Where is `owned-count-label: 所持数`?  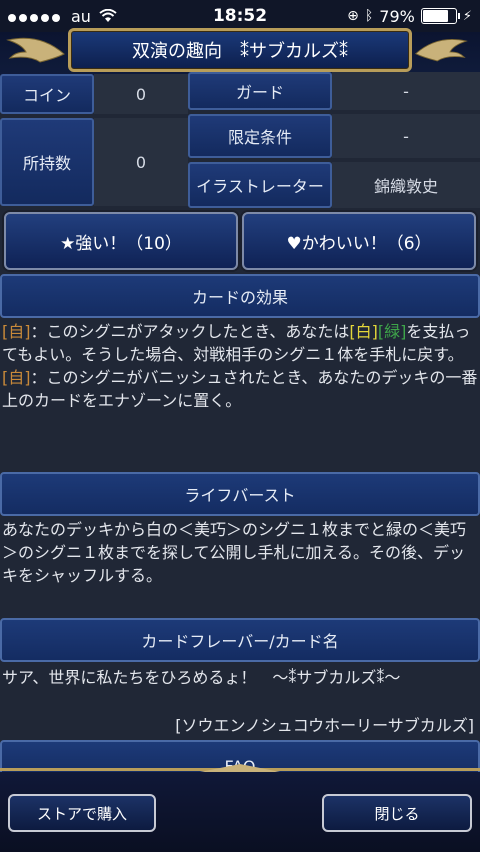
owned-count-label: 所持数 is located at coordinates (47, 162).